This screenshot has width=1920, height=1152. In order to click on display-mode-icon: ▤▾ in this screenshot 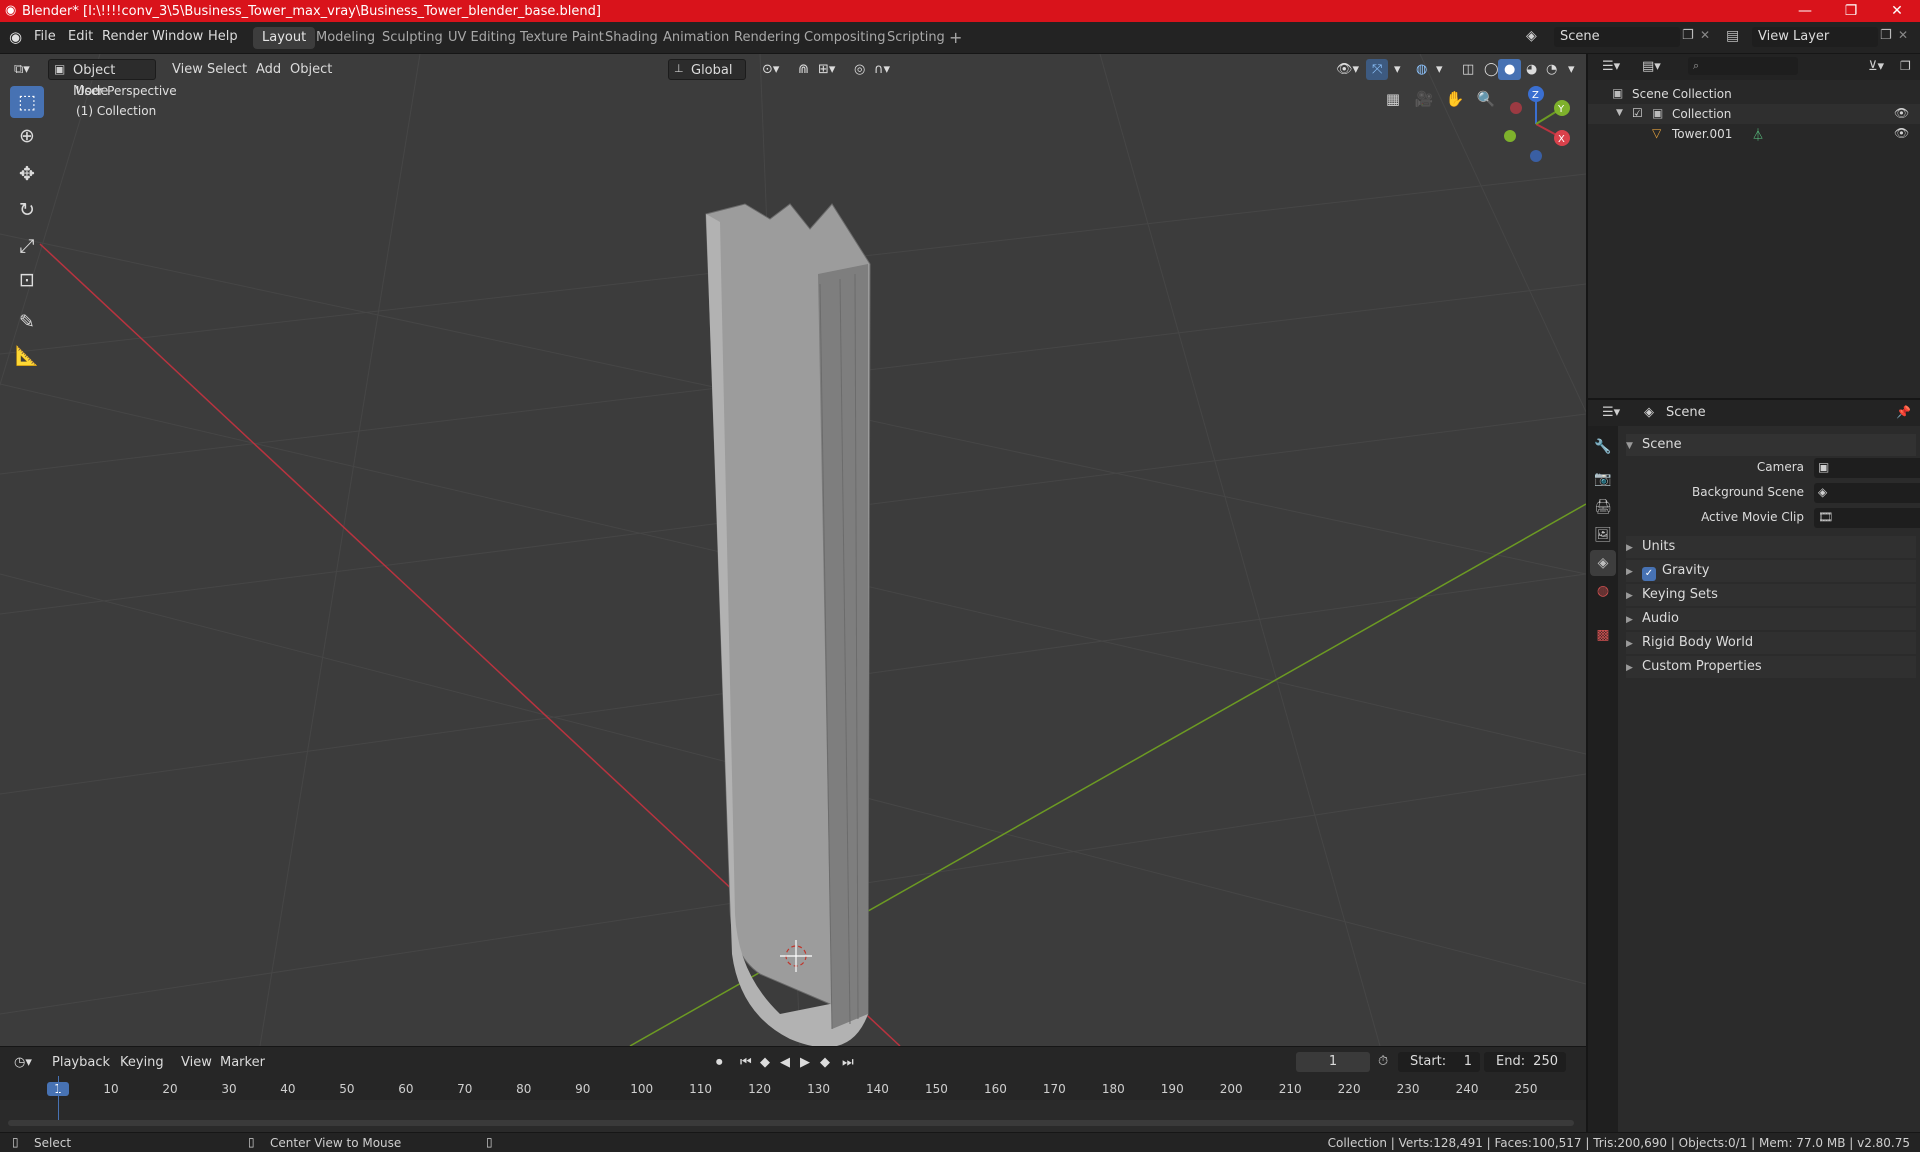, I will do `click(1651, 66)`.